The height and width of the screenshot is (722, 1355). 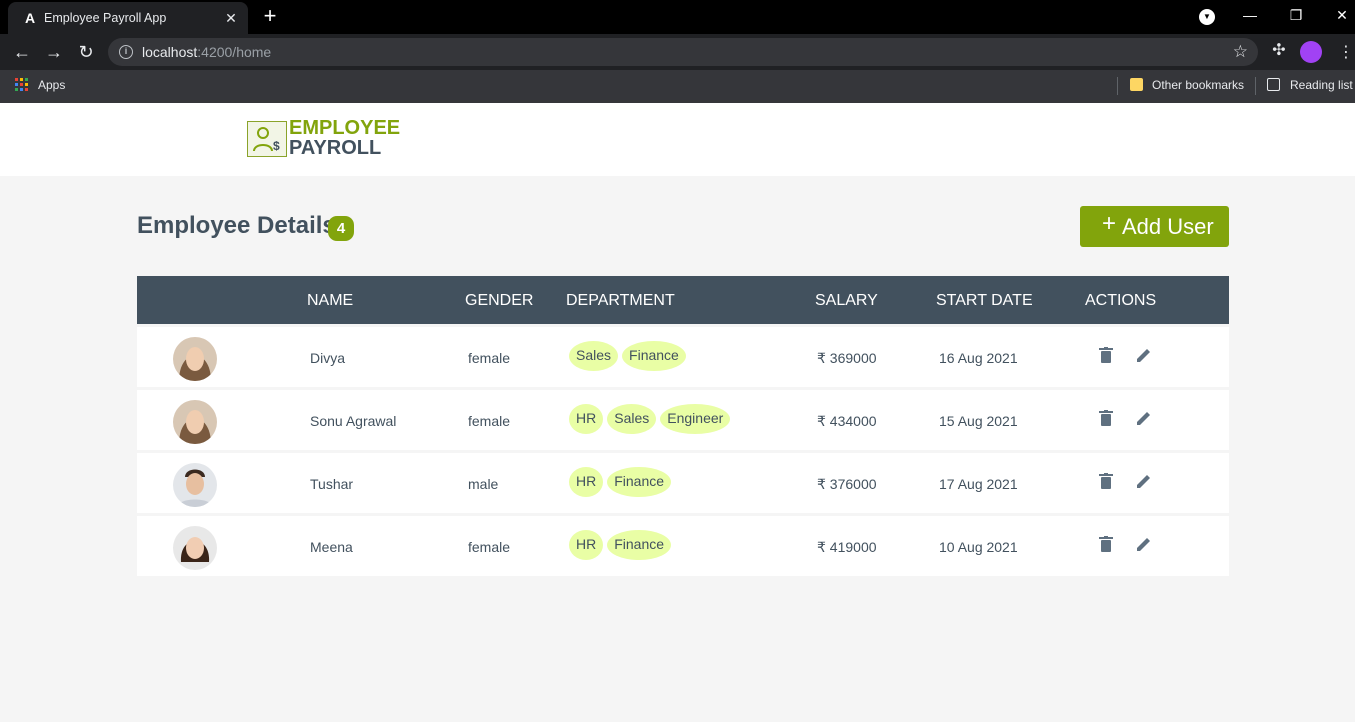 I want to click on reading-list: Reading list, so click(x=1321, y=85).